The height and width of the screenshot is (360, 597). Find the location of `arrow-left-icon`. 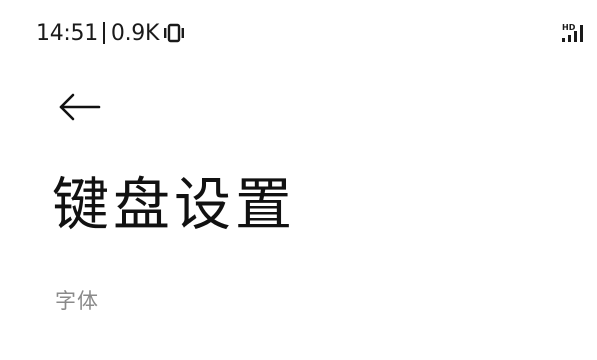

arrow-left-icon is located at coordinates (80, 107).